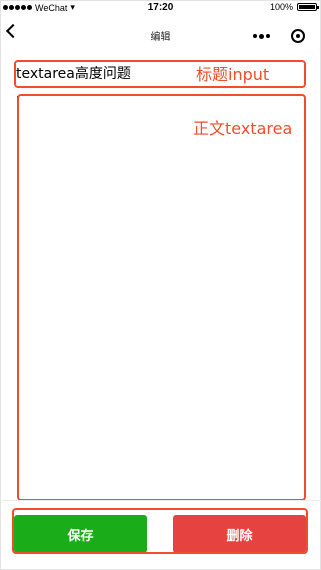 The image size is (321, 570). What do you see at coordinates (298, 36) in the screenshot?
I see `close-target-icon` at bounding box center [298, 36].